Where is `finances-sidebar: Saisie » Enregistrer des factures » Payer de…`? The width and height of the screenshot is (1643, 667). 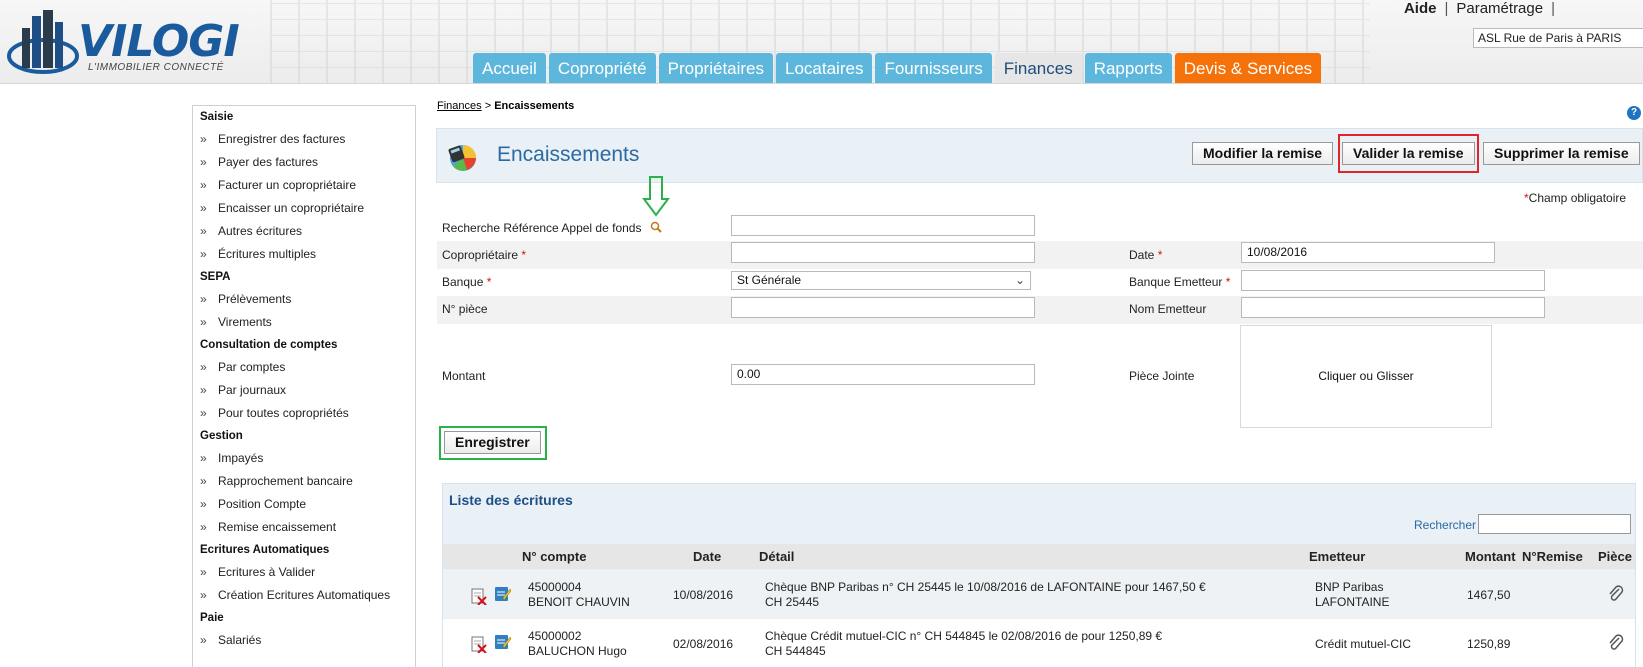
finances-sidebar: Saisie » Enregistrer des factures » Payer de… is located at coordinates (304, 386).